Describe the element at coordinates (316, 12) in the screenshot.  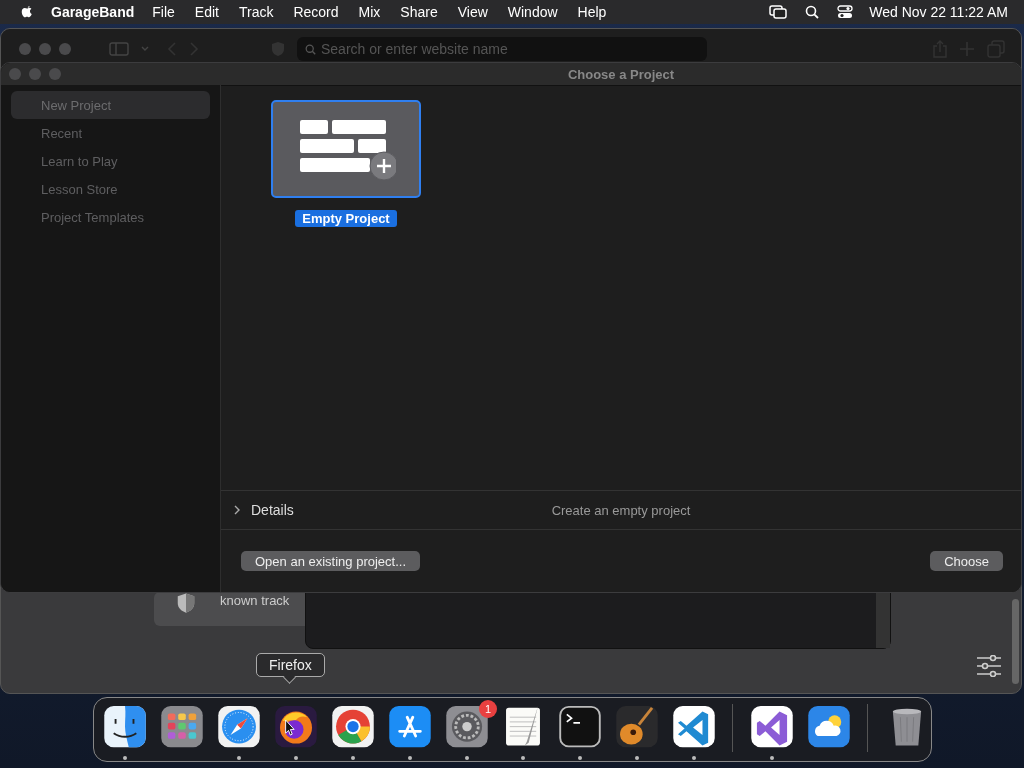
I see `menu-item: Record` at that location.